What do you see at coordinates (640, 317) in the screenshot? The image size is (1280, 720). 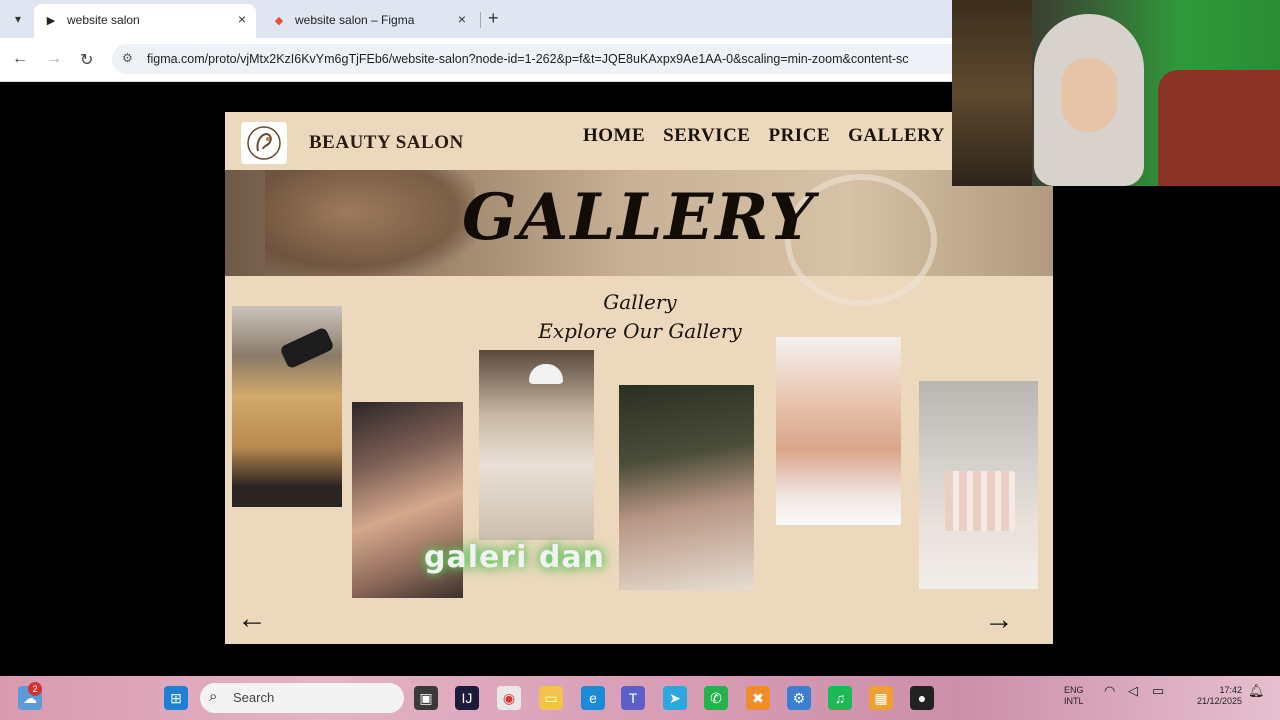 I see `gallery-heading: Gallery Explore Our Gallery` at bounding box center [640, 317].